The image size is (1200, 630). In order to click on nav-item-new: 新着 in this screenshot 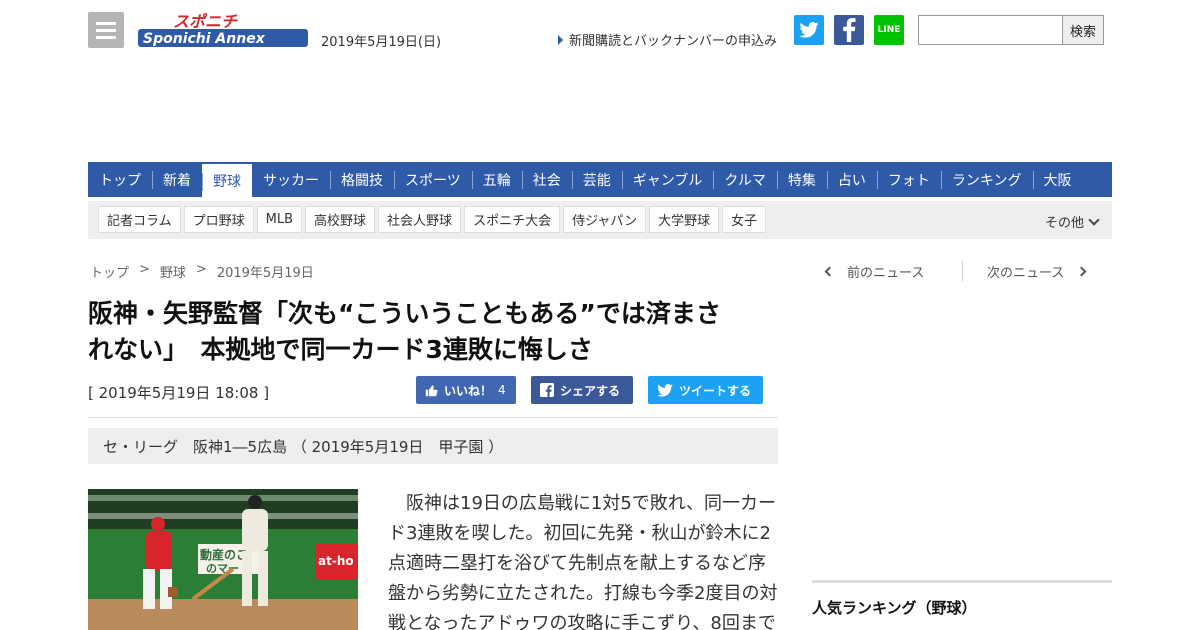, I will do `click(177, 179)`.